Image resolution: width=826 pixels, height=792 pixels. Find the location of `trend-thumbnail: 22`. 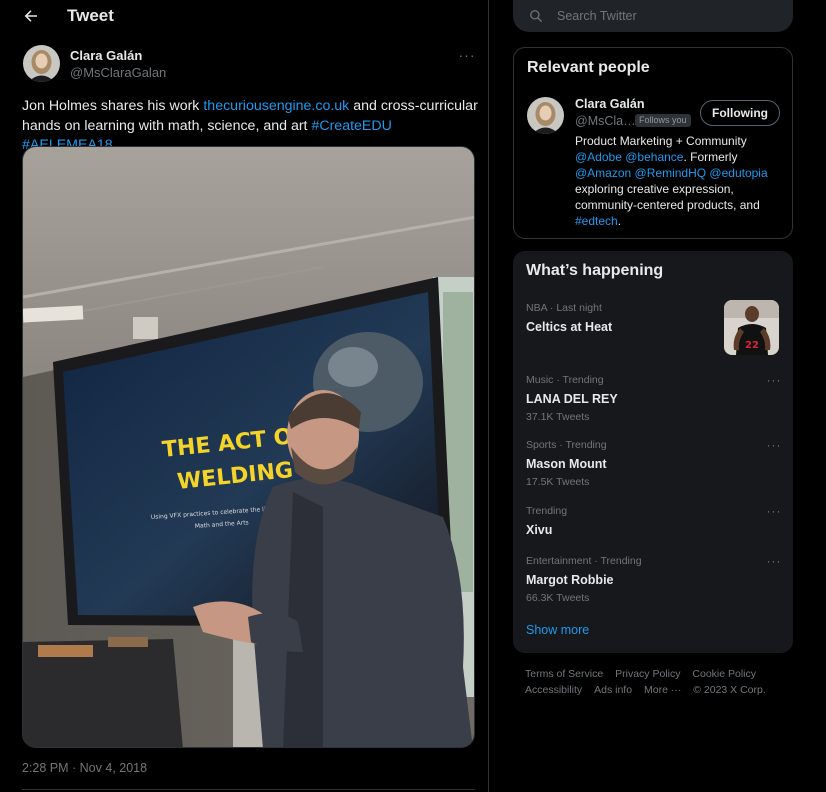

trend-thumbnail: 22 is located at coordinates (751, 327).